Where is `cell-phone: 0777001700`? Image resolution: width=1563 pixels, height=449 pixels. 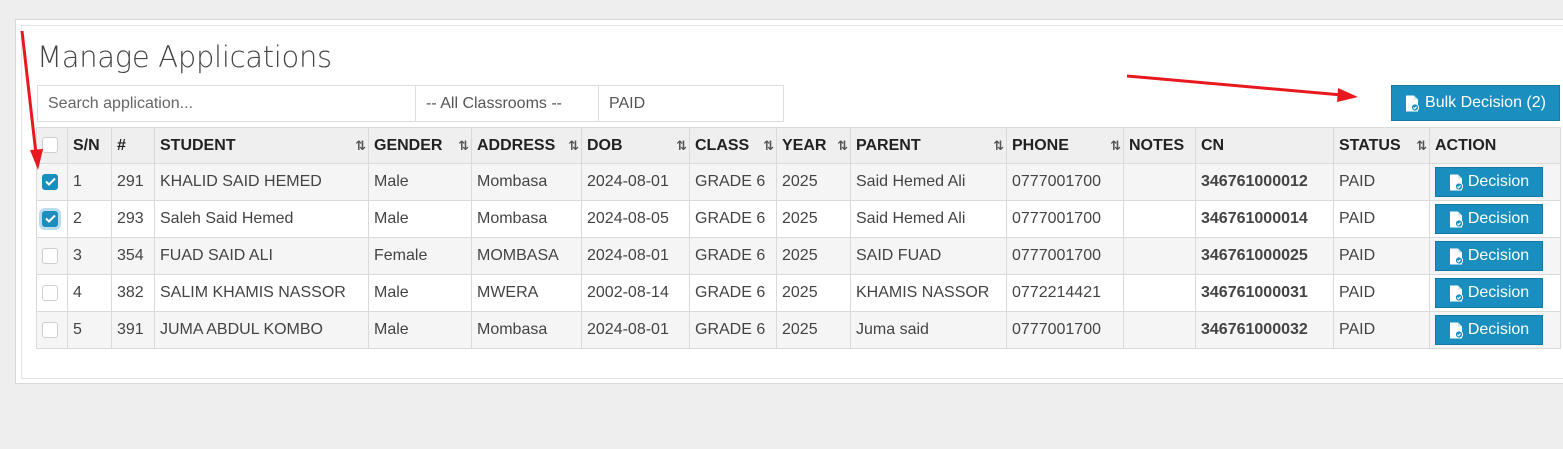
cell-phone: 0777001700 is located at coordinates (1065, 182).